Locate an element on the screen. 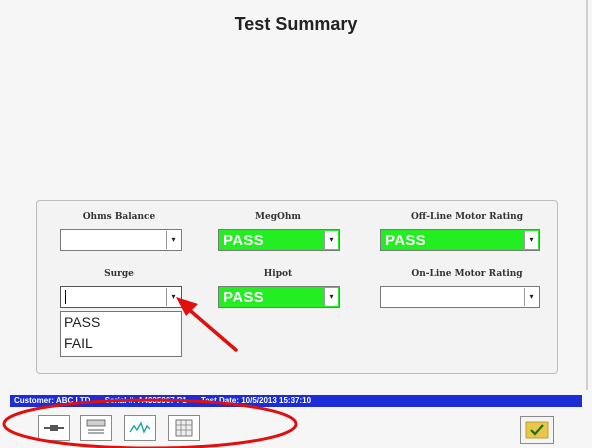  megohm-select: PASS ▾ is located at coordinates (279, 240).